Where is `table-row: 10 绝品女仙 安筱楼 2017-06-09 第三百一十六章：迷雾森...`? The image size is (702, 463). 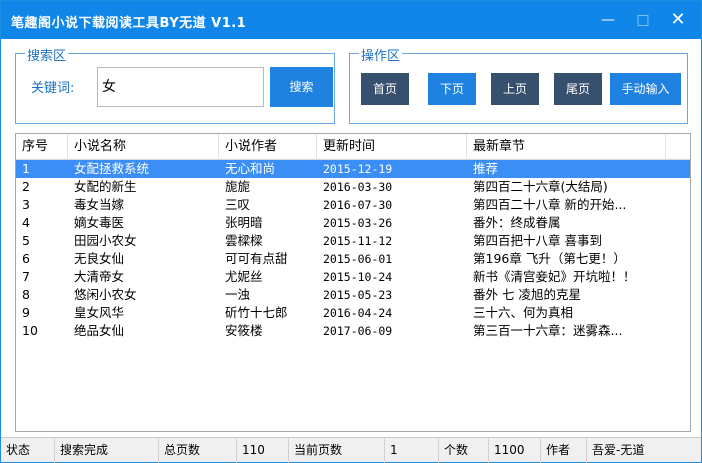 table-row: 10 绝品女仙 安筱楼 2017-06-09 第三百一十六章：迷雾森... is located at coordinates (353, 331).